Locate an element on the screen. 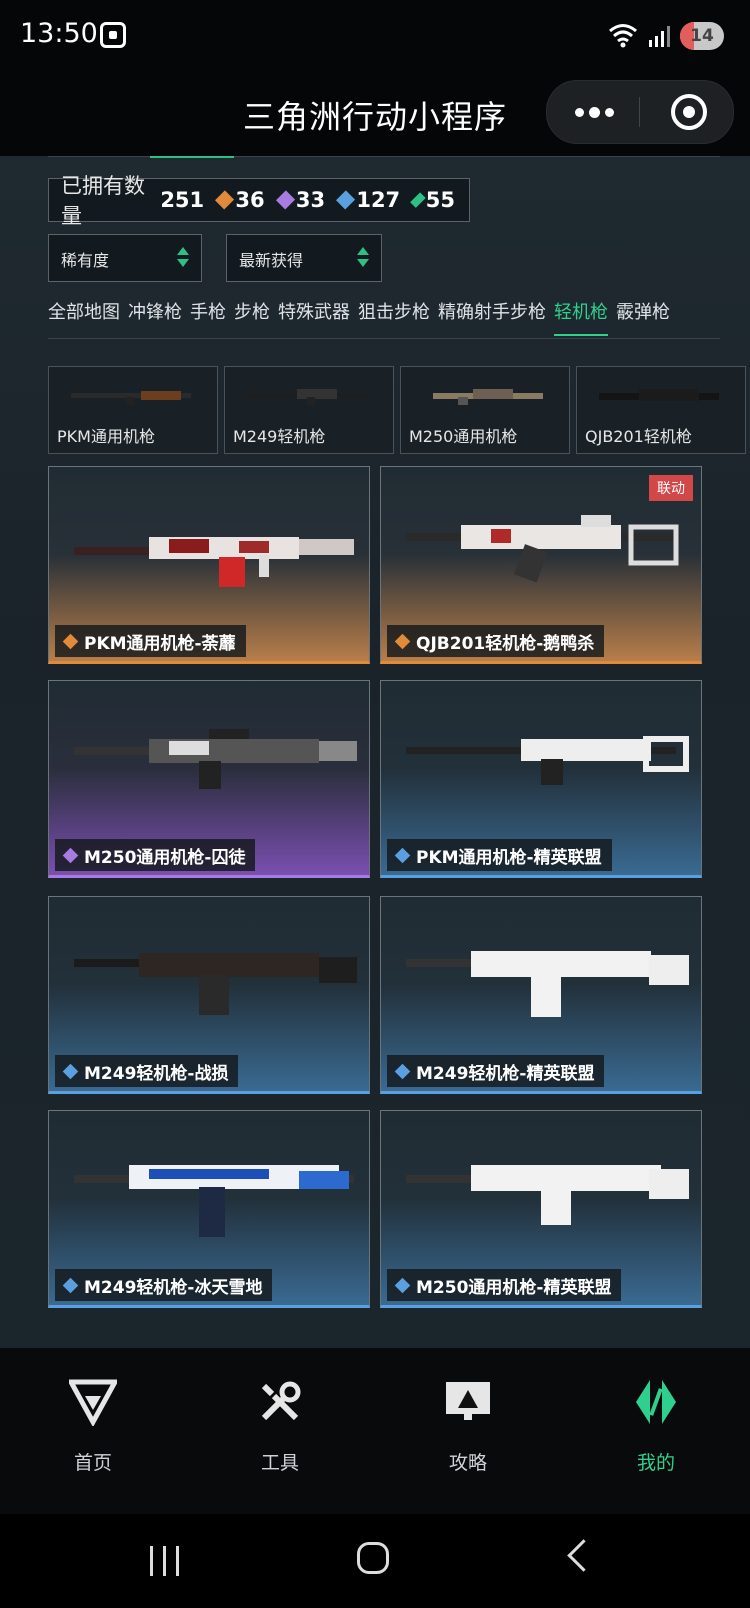  screenshot-icon is located at coordinates (113, 35).